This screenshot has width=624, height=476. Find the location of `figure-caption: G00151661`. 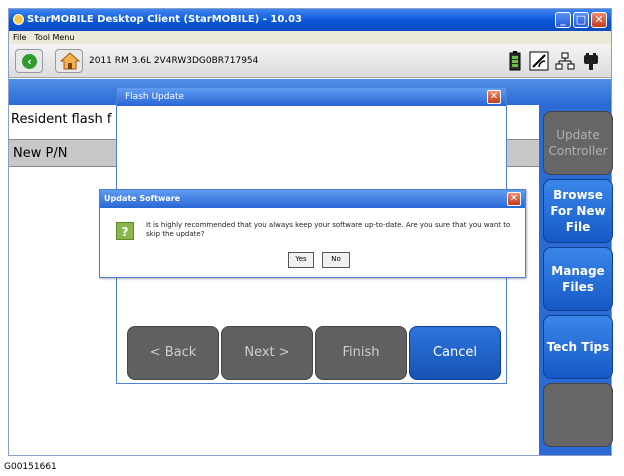

figure-caption: G00151661 is located at coordinates (30, 467).